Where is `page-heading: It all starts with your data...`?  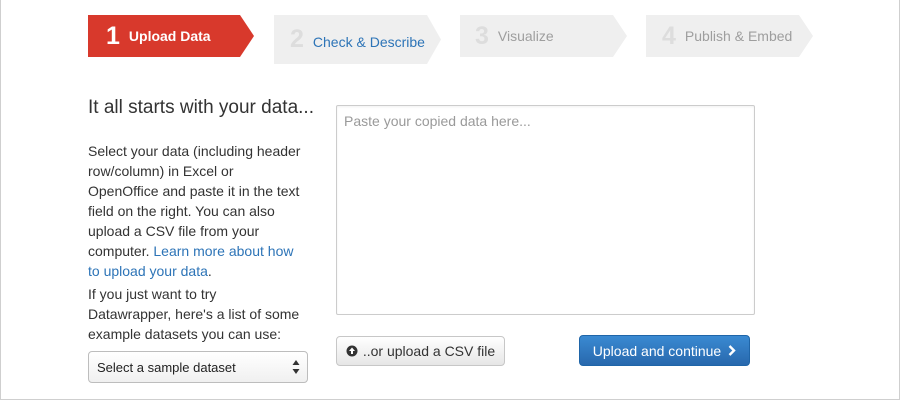
page-heading: It all starts with your data... is located at coordinates (201, 107).